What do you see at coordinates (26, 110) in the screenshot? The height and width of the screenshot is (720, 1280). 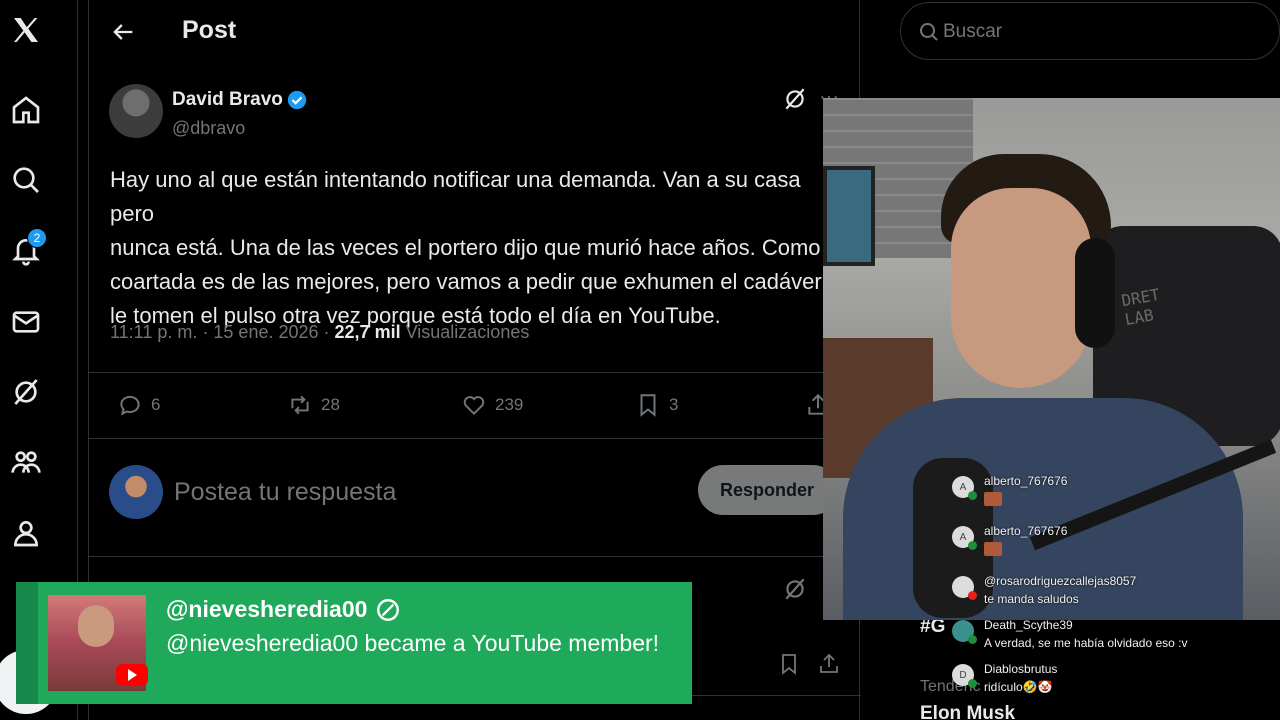 I see `home-icon` at bounding box center [26, 110].